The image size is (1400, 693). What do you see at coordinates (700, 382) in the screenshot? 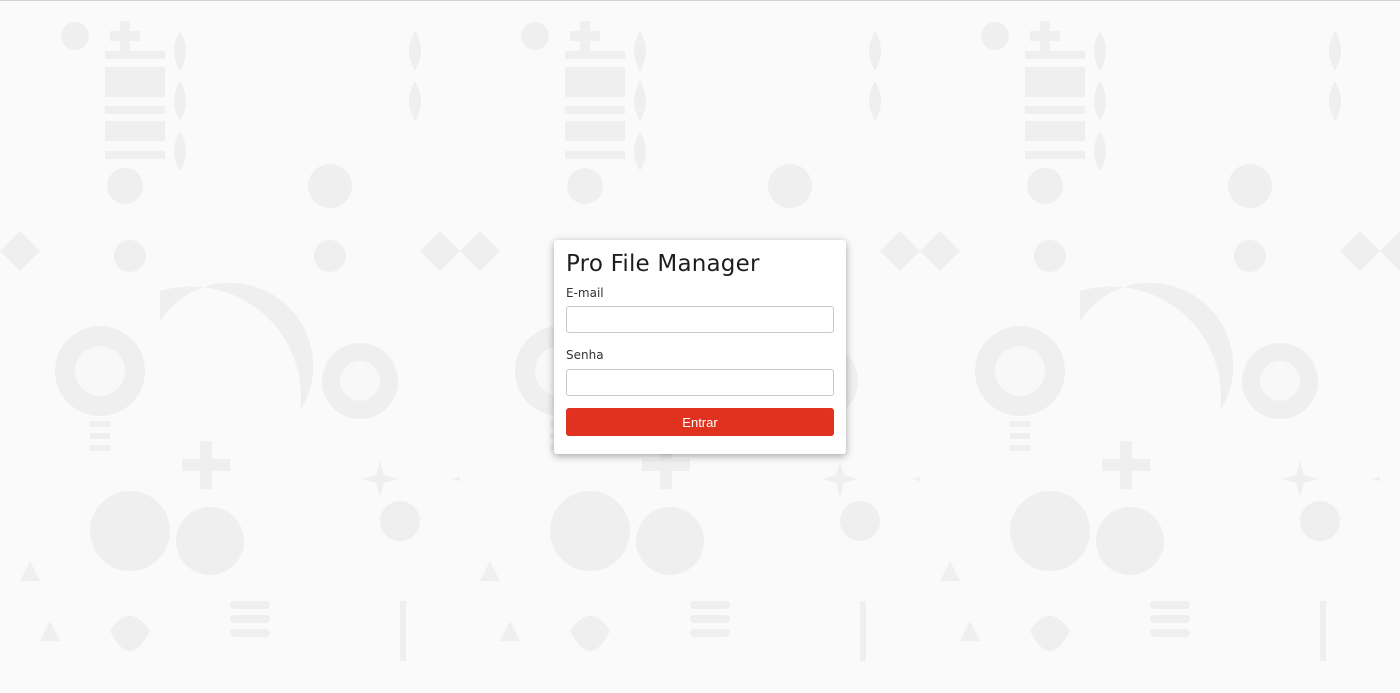
I see `password-field` at bounding box center [700, 382].